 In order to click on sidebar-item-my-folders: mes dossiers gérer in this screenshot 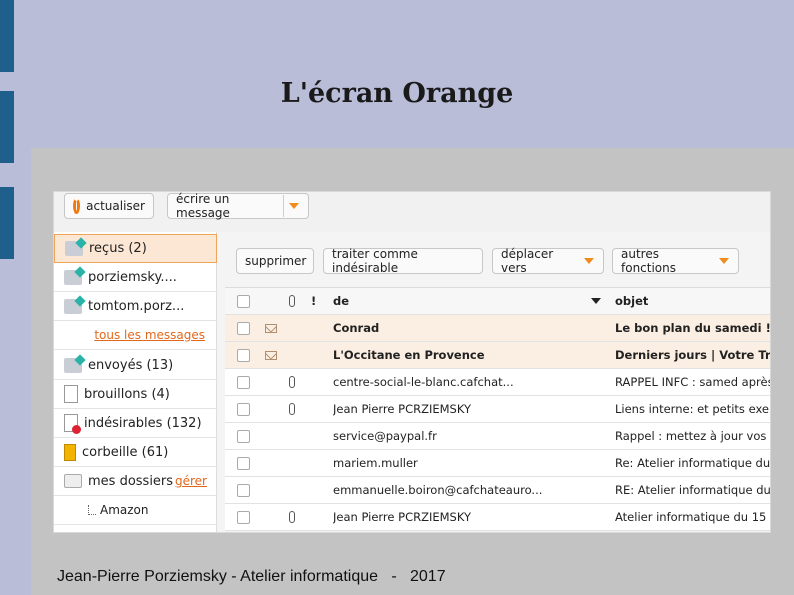, I will do `click(135, 481)`.